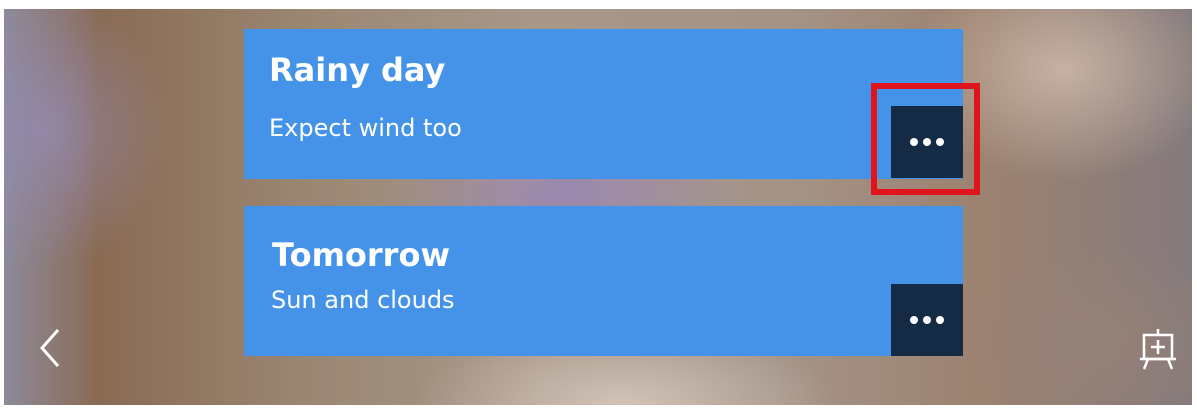 This screenshot has width=1197, height=409. I want to click on presentation-board-icon, so click(1158, 349).